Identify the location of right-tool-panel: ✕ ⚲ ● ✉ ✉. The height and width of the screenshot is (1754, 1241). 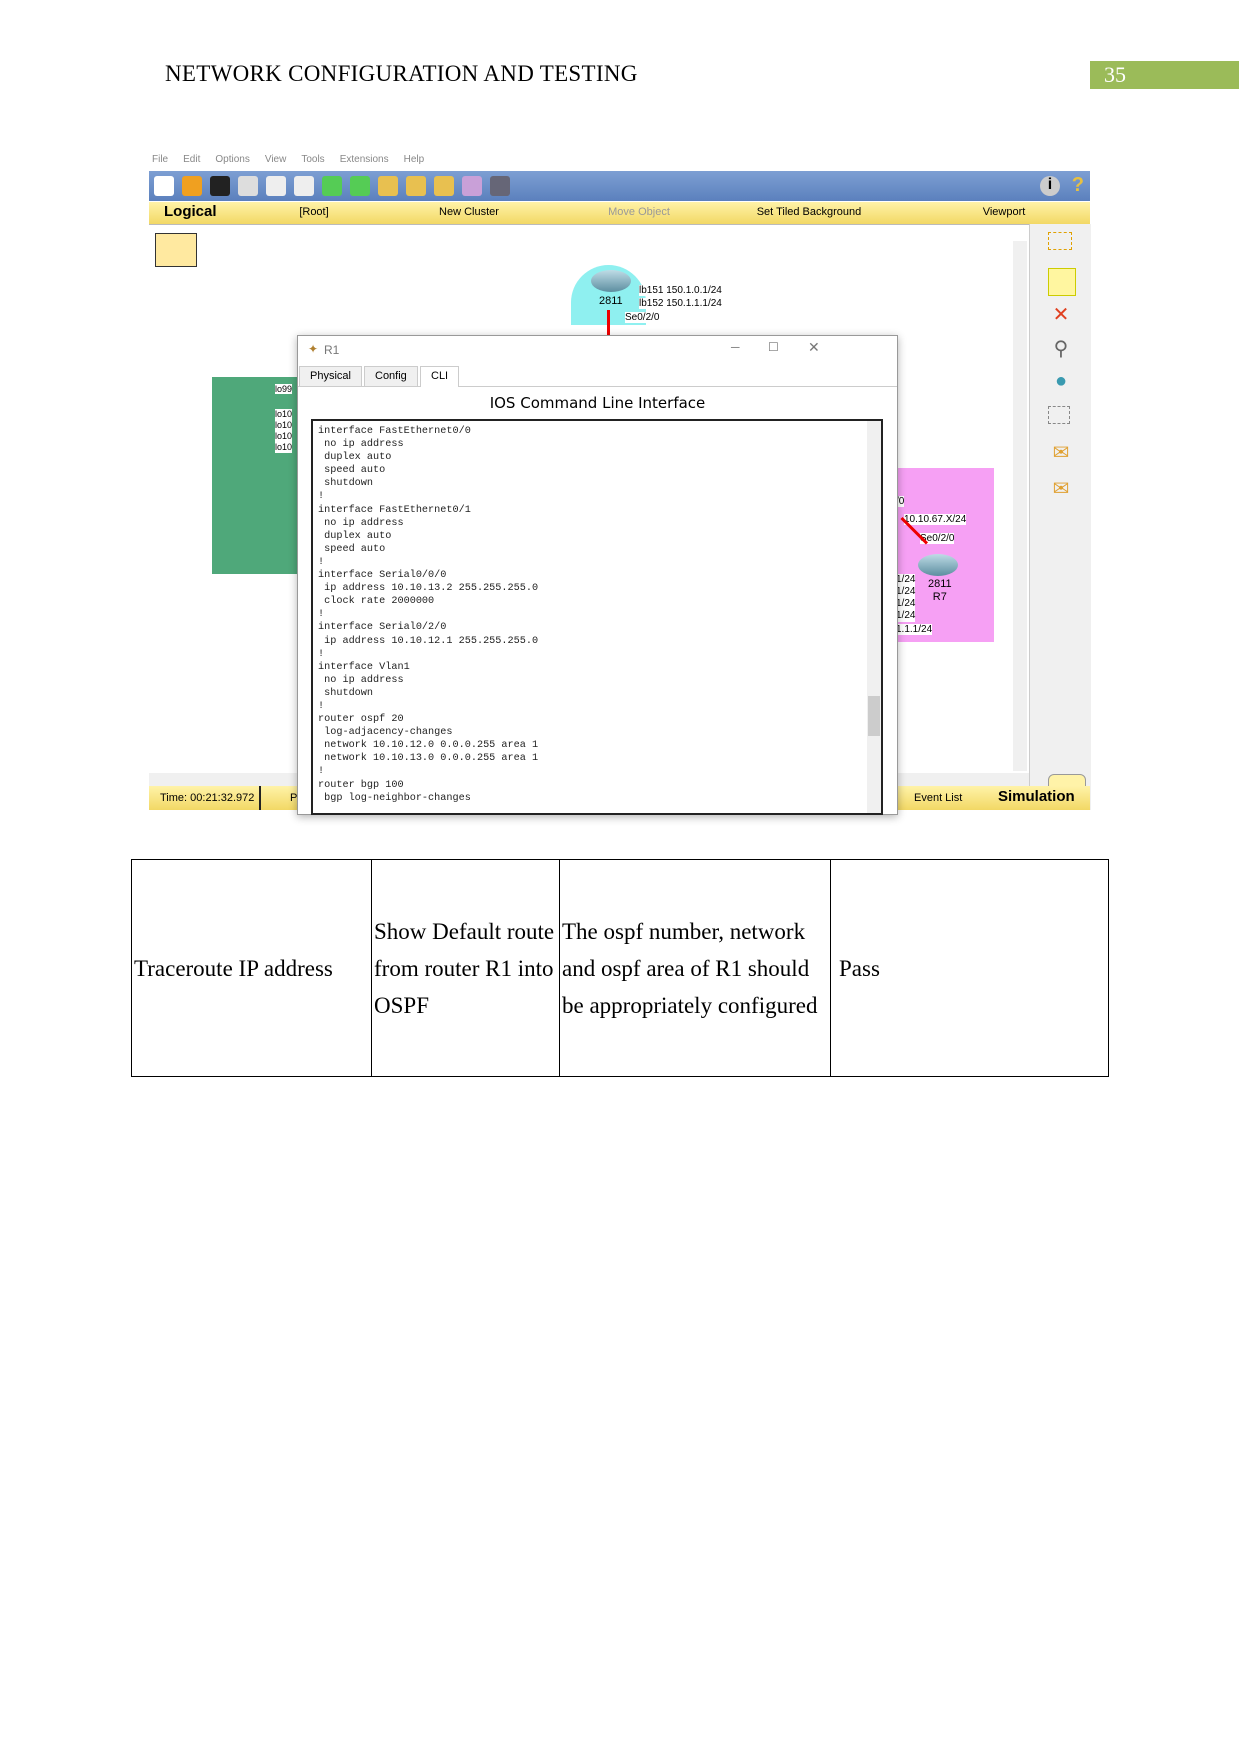
(1060, 517).